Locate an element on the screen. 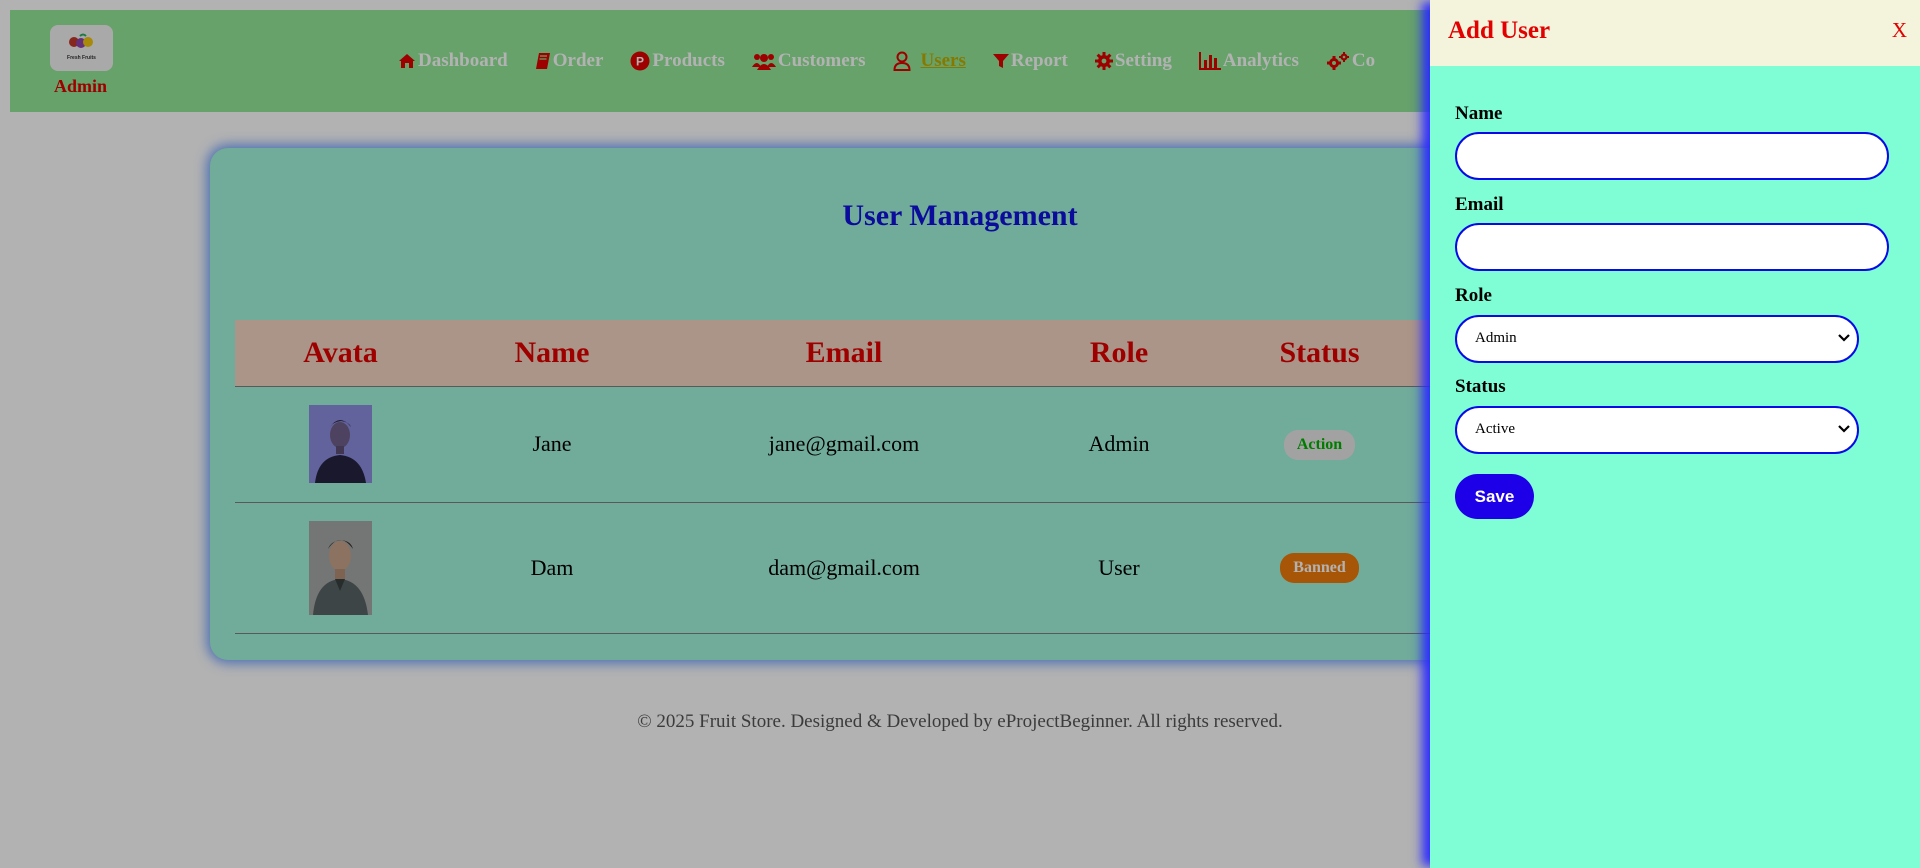 This screenshot has width=1920, height=868. drawer-title: Add User is located at coordinates (1499, 30).